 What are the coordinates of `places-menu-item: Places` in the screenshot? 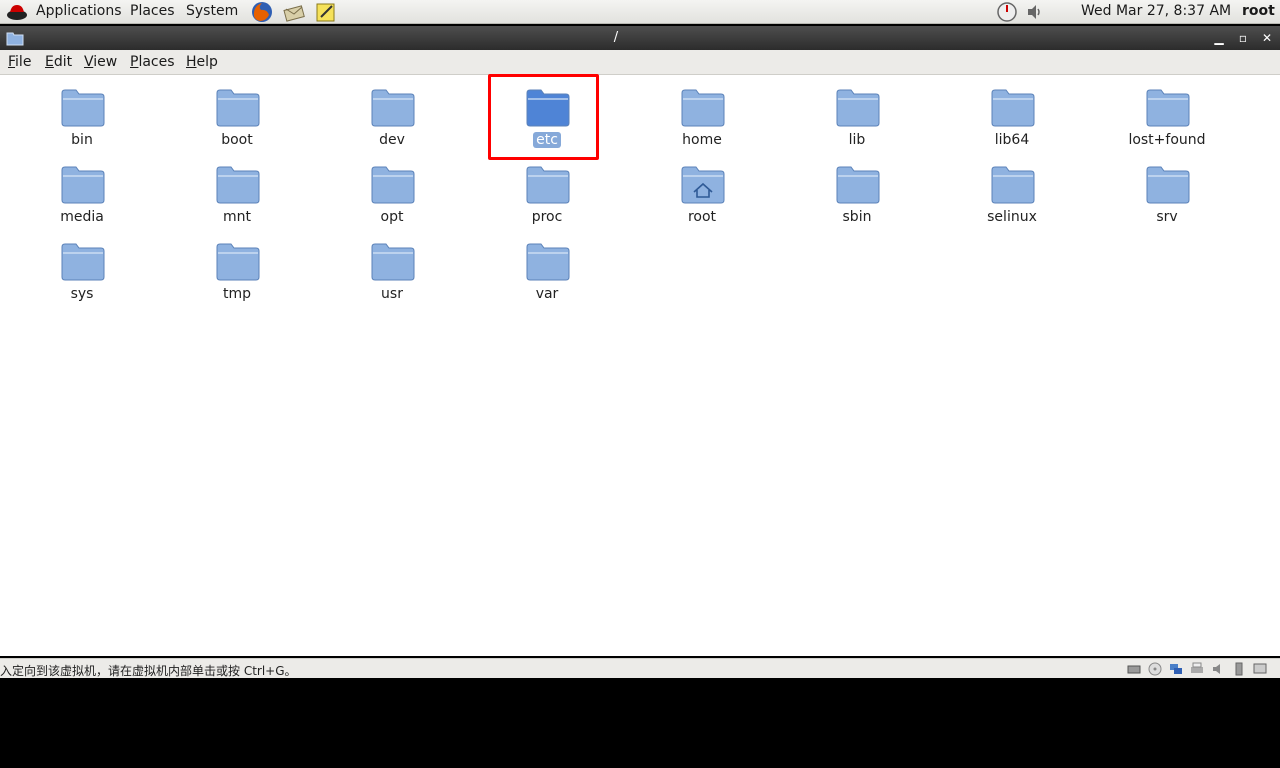 It's located at (152, 62).